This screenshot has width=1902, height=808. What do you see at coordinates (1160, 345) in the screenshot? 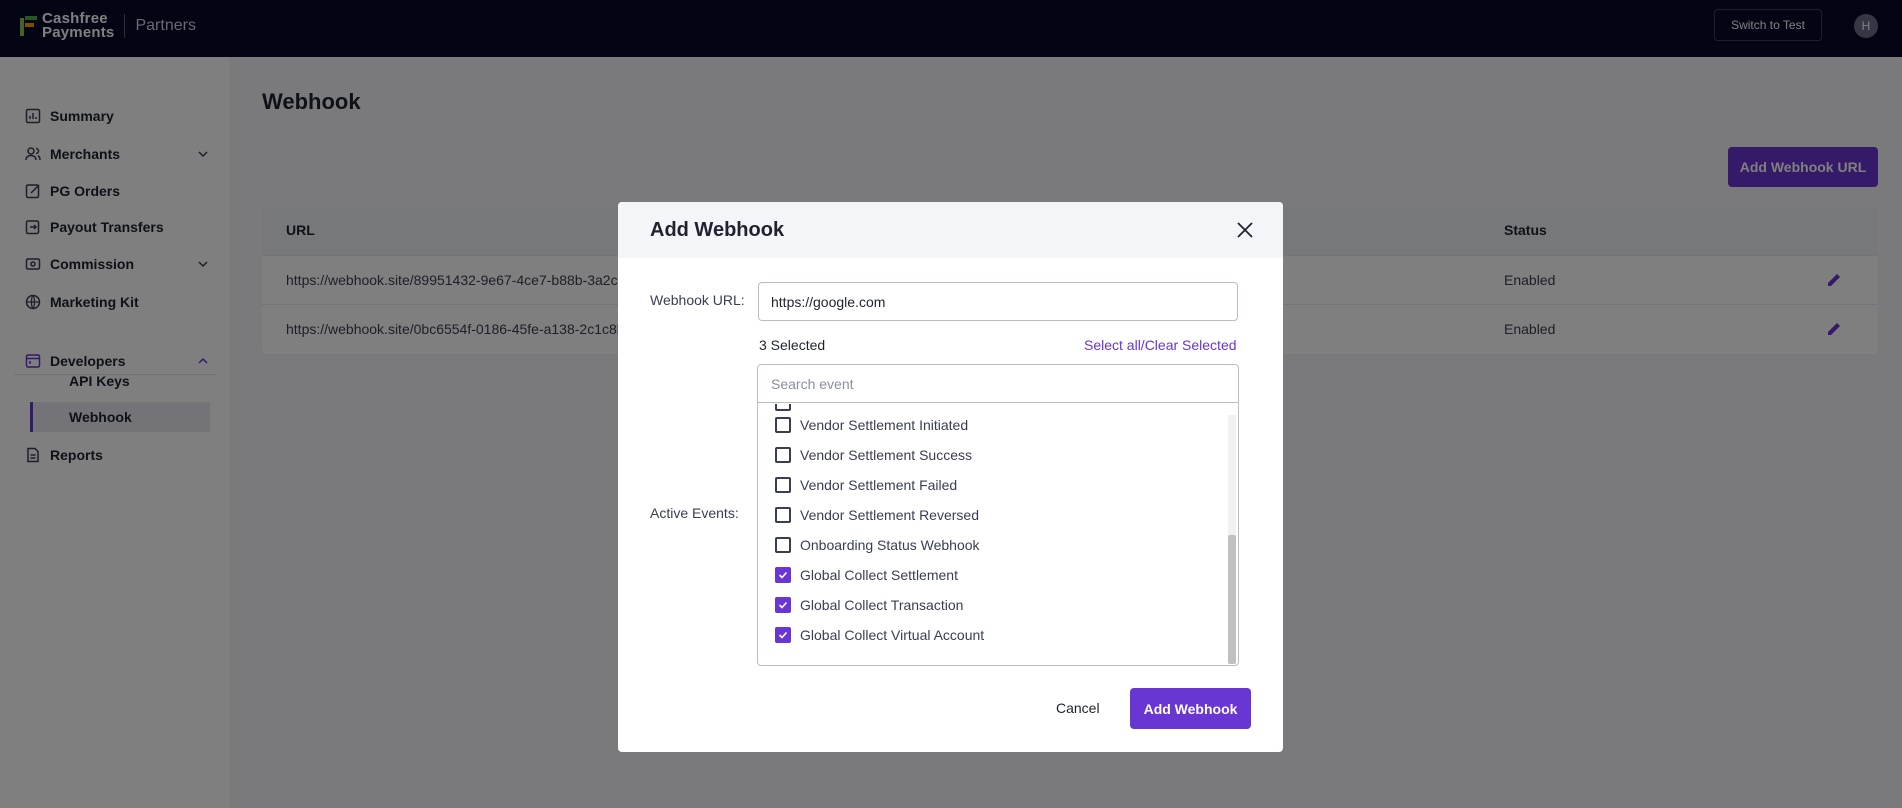
I see `select-all-clear-link: Select all/Clear Selected` at bounding box center [1160, 345].